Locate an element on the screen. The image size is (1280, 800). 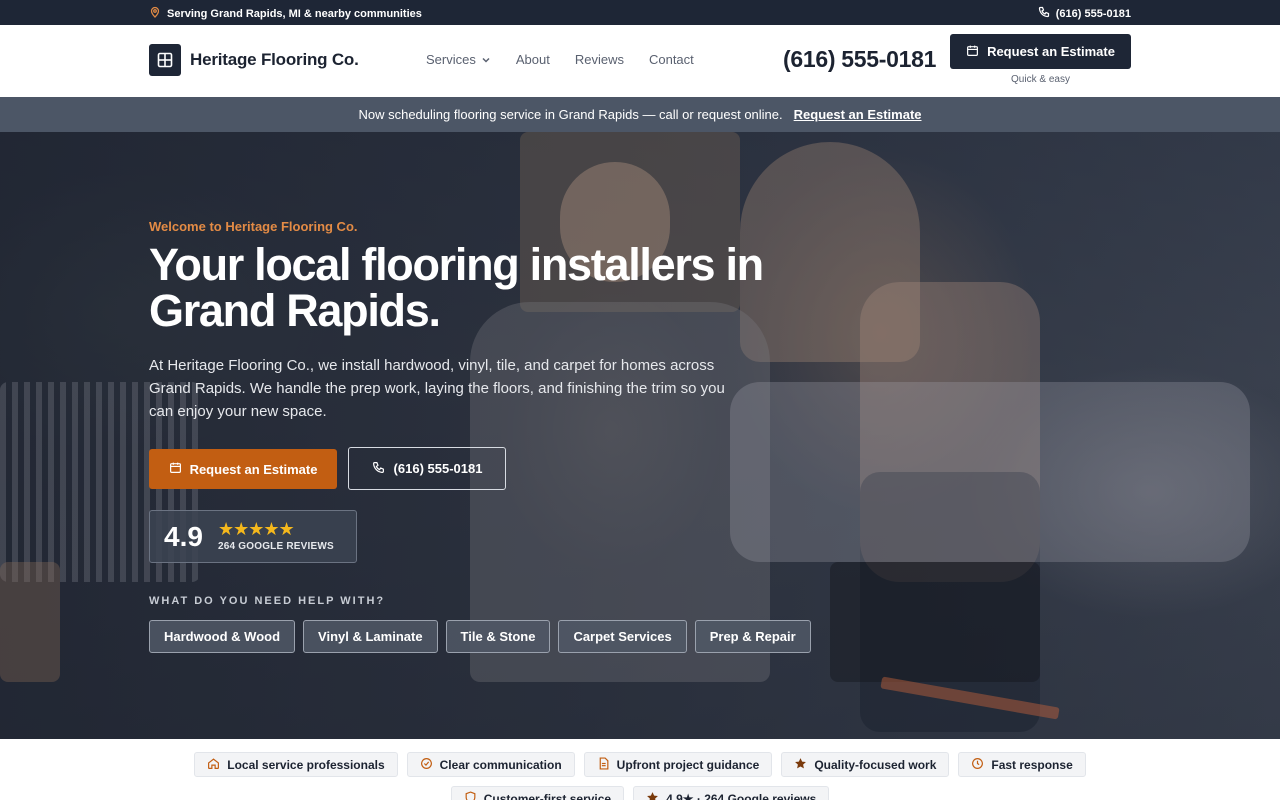
header-estimate-button: Request an Estimate is located at coordinates (1040, 51).